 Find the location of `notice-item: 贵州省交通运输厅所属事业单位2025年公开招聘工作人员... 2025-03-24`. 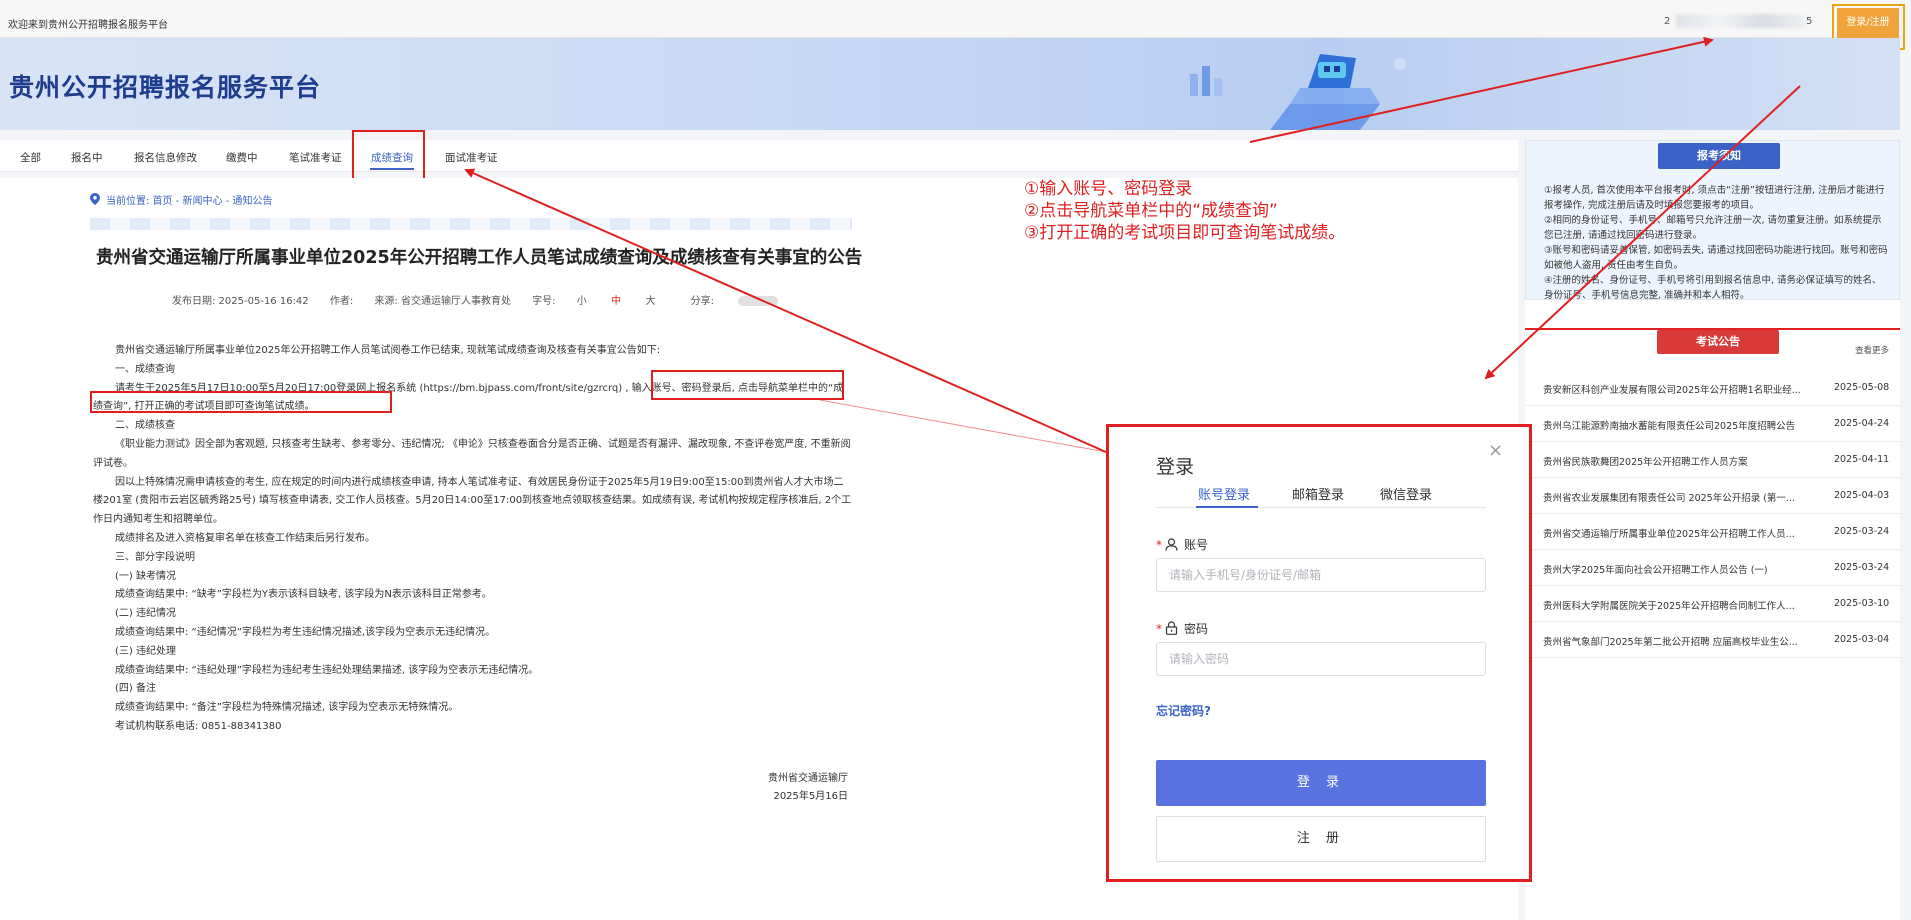

notice-item: 贵州省交通运输厅所属事业单位2025年公开招聘工作人员... 2025-03-24 is located at coordinates (1712, 532).